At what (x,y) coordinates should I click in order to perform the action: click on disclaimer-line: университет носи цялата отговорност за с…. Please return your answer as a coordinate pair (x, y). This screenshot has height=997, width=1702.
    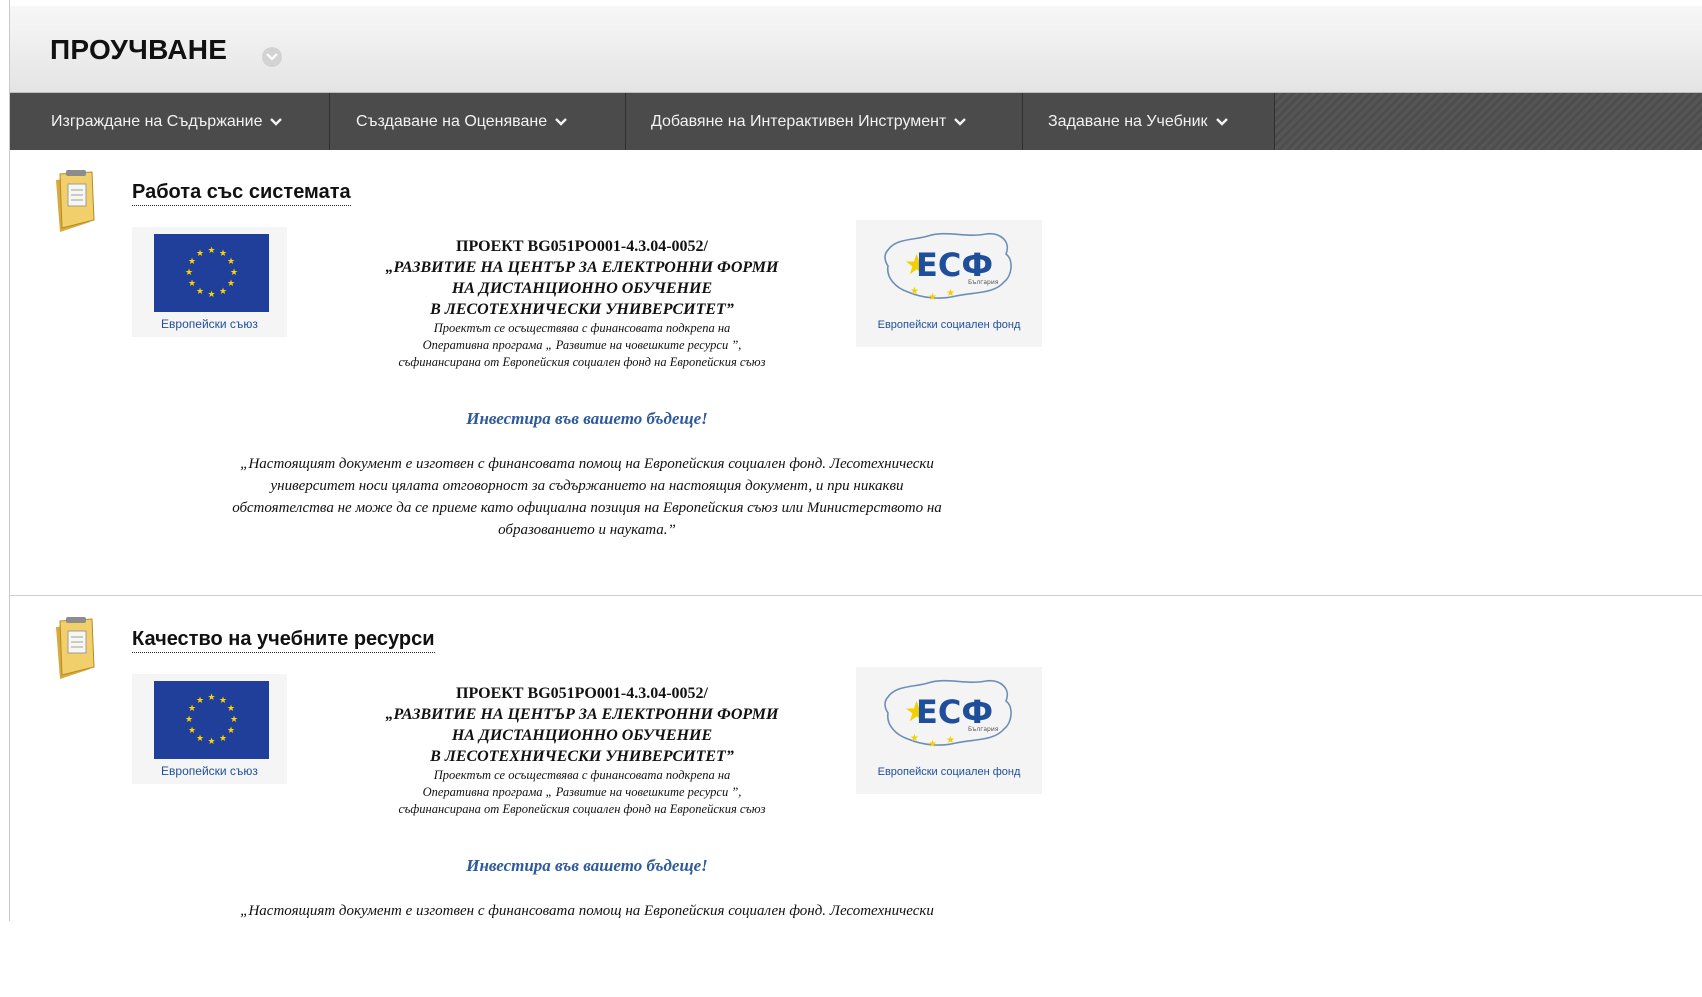
    Looking at the image, I should click on (587, 486).